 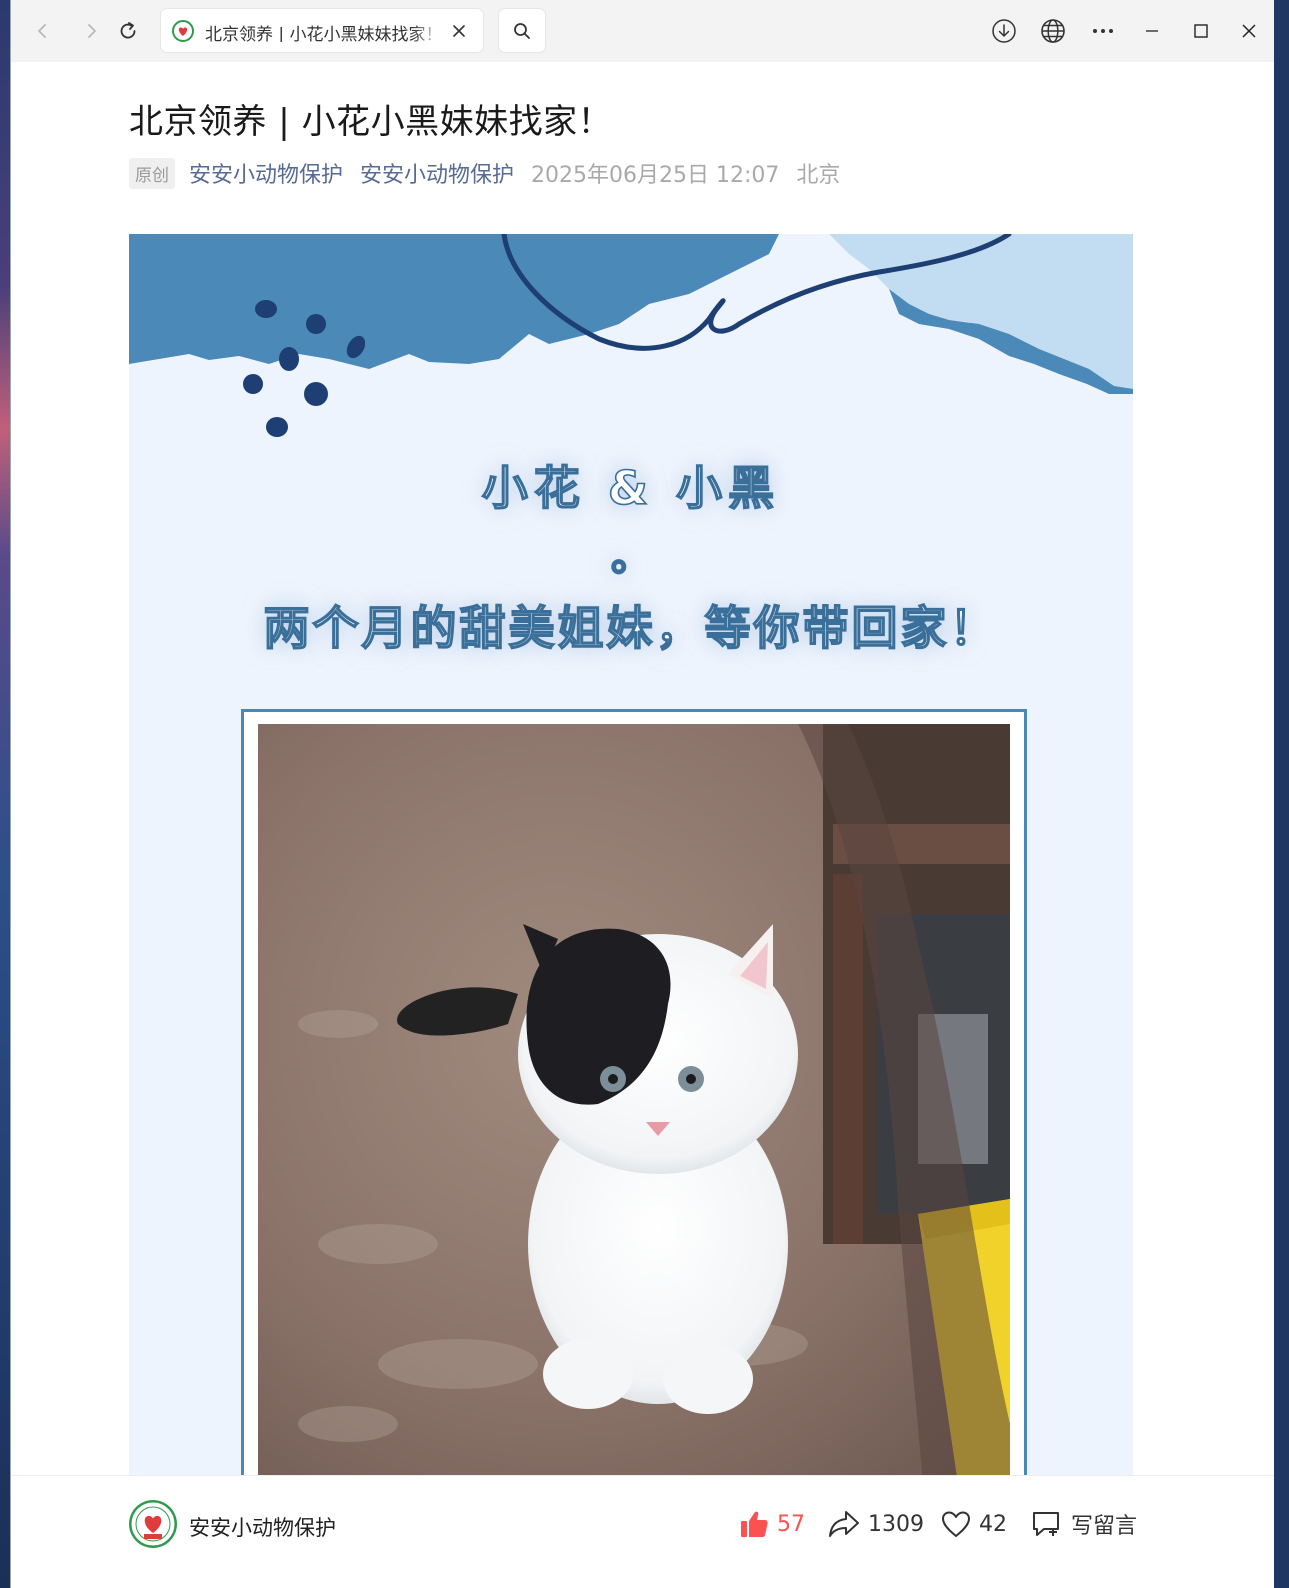 I want to click on minimize-button, so click(x=1152, y=31).